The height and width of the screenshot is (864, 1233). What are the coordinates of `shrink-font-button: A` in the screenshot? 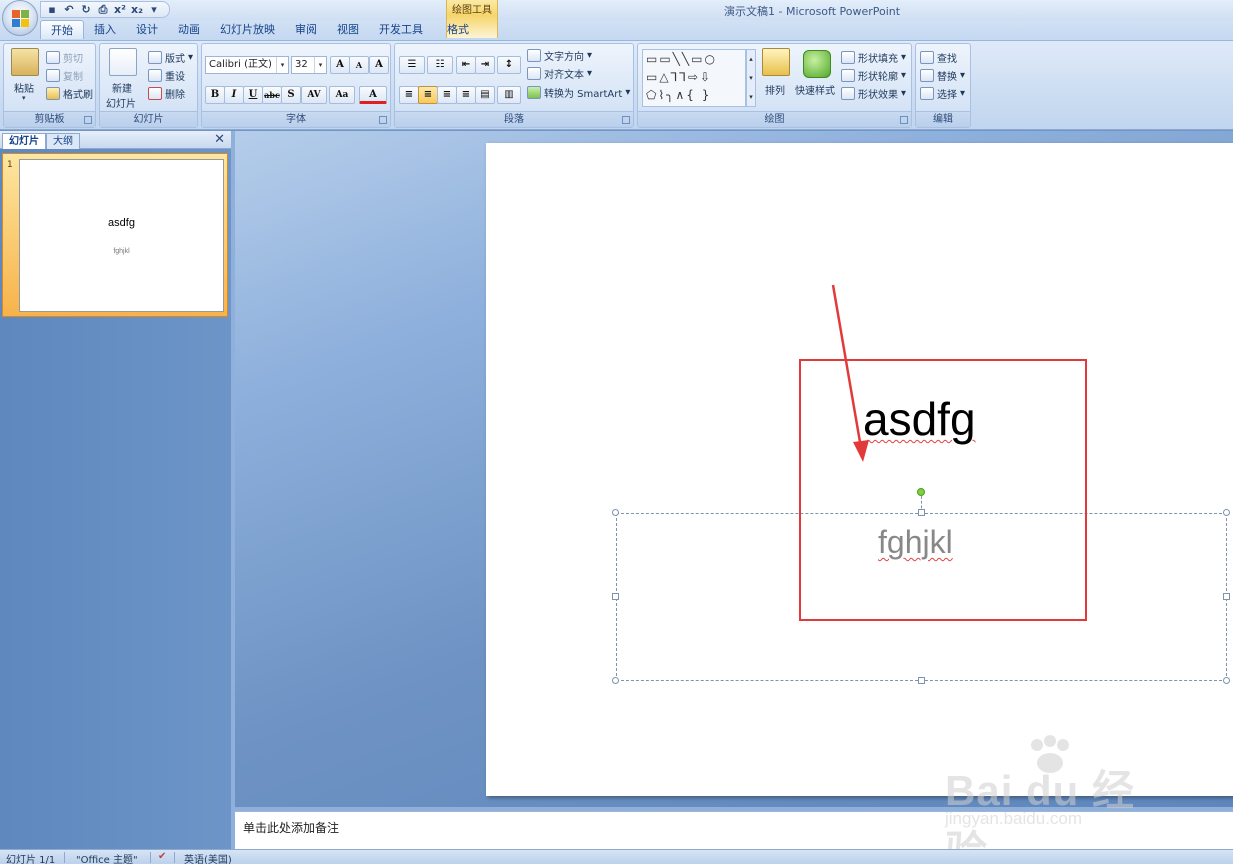 It's located at (359, 65).